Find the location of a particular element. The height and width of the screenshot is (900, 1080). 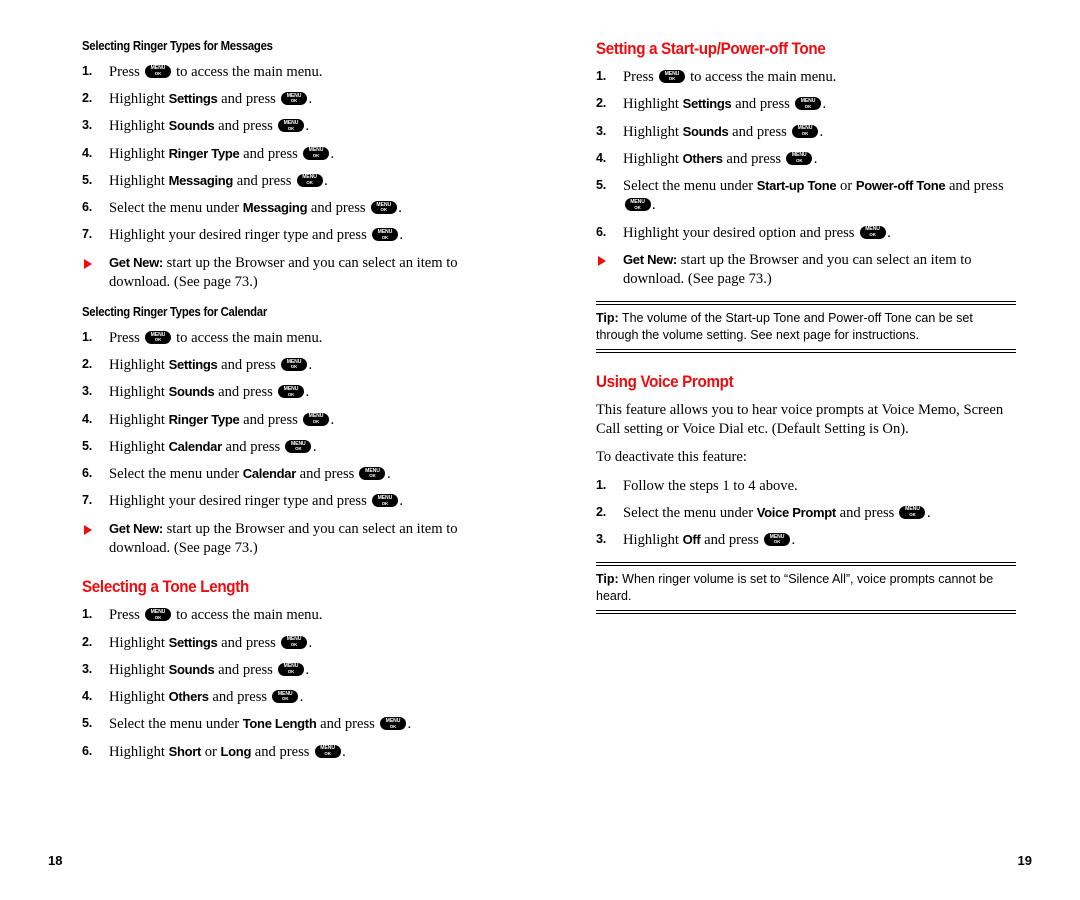

triangle-bullet-icon is located at coordinates (602, 260).